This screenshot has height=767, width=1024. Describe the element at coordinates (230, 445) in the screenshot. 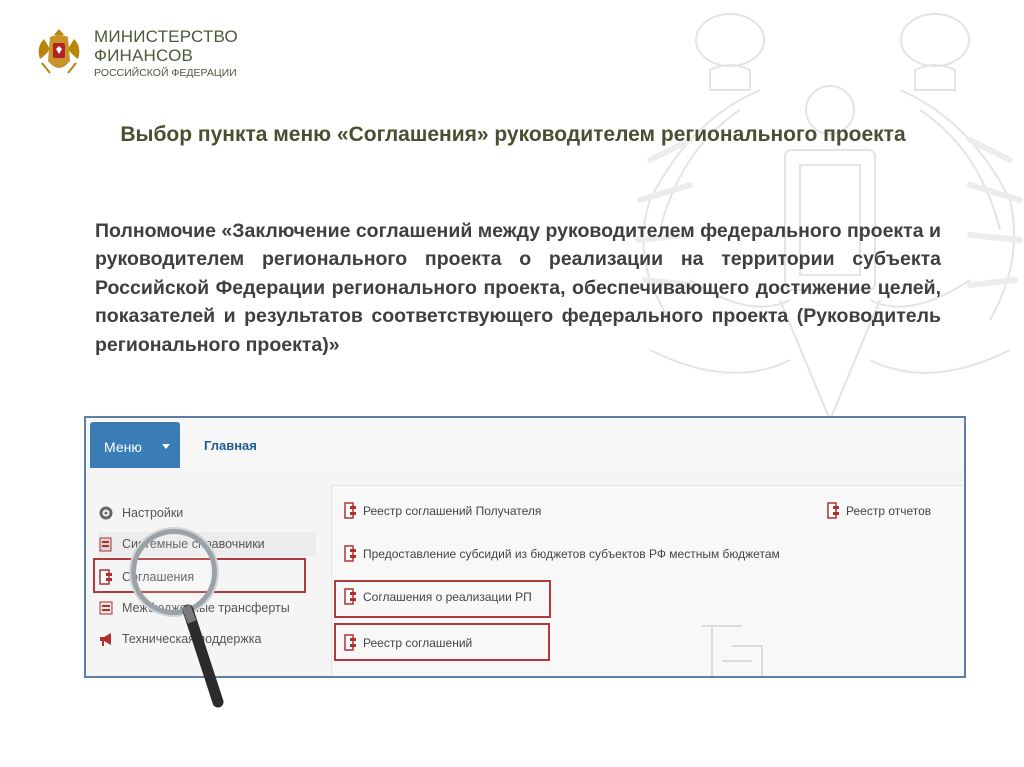

I see `home-link: Главная` at that location.